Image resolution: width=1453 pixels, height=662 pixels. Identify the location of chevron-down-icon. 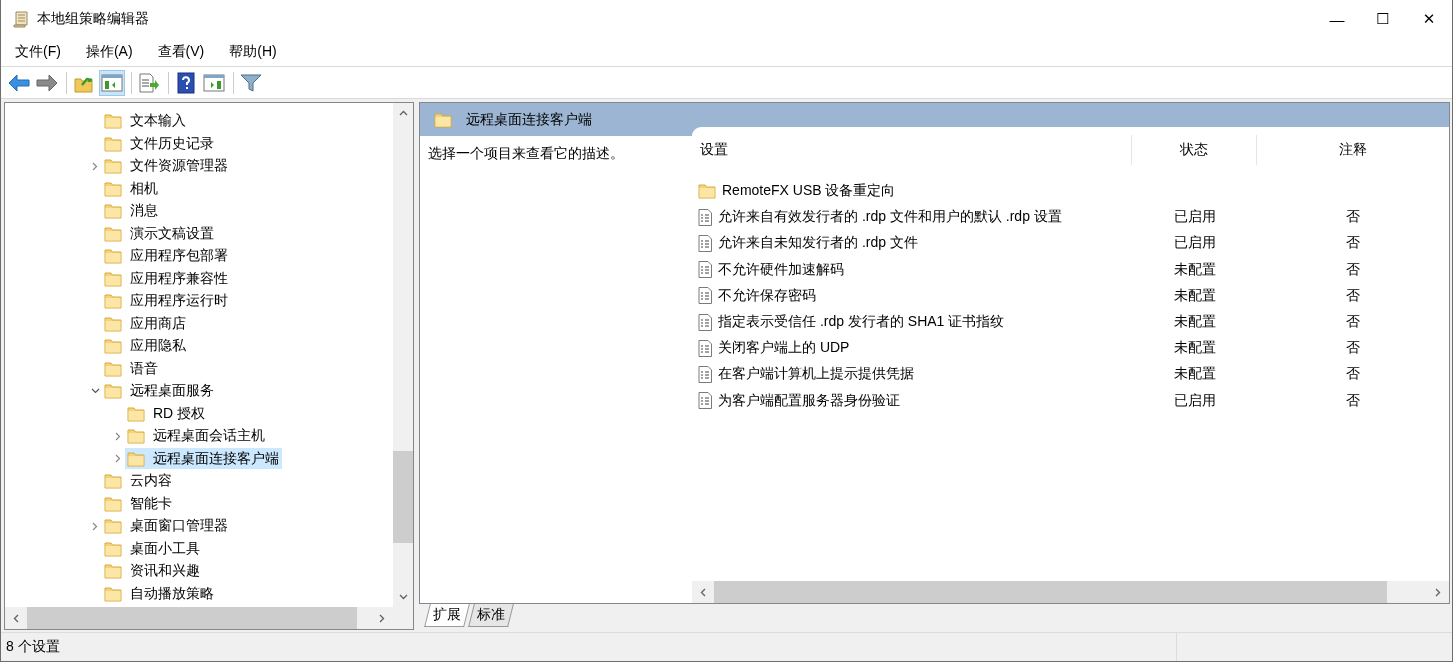
(95, 391).